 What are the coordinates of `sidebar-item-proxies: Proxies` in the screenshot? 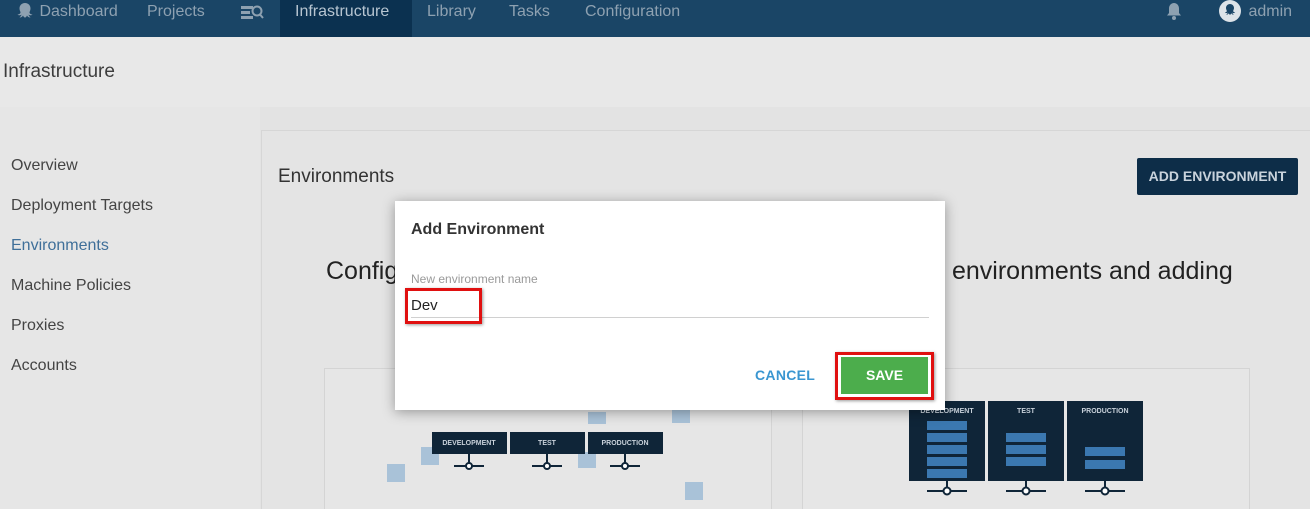 It's located at (37, 326).